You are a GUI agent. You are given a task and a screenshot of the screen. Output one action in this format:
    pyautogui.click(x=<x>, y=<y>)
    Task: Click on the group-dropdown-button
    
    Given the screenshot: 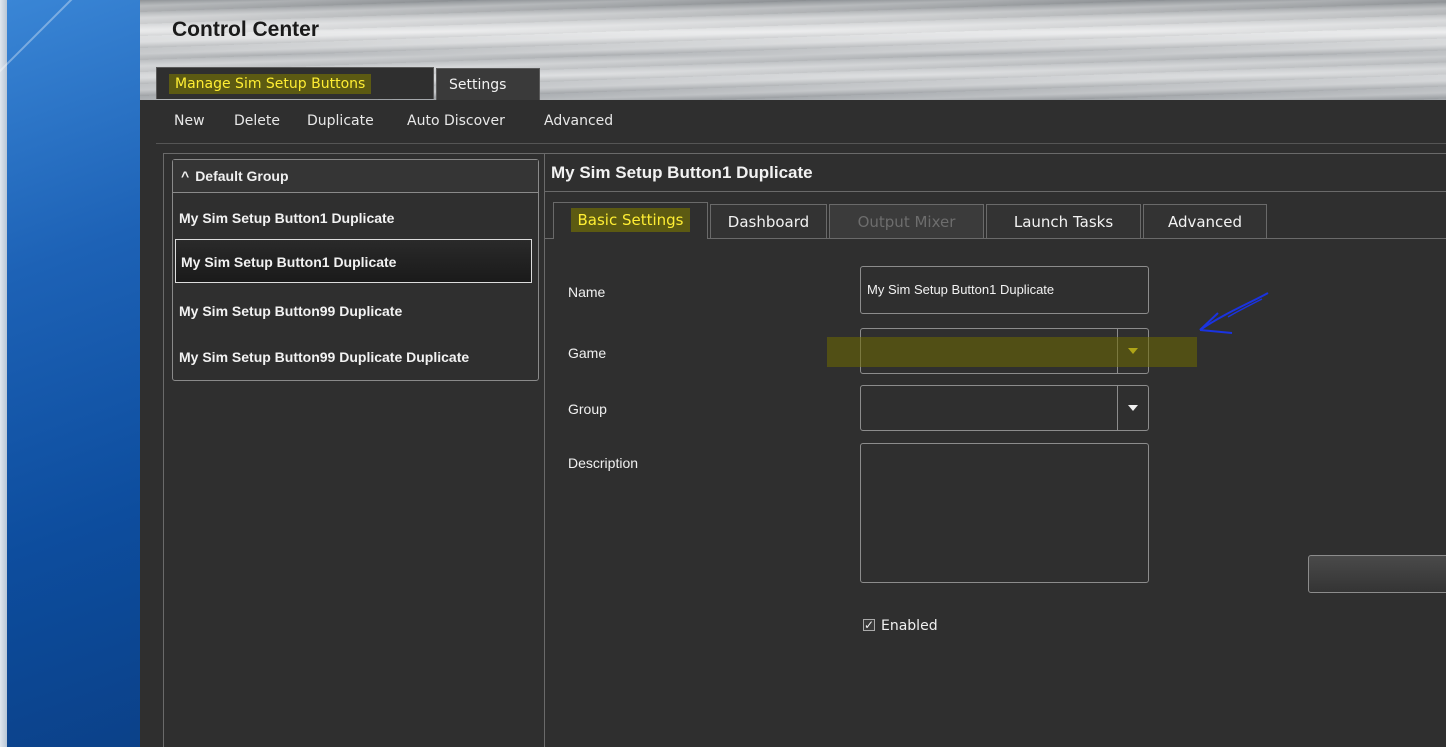 What is the action you would take?
    pyautogui.click(x=1132, y=408)
    